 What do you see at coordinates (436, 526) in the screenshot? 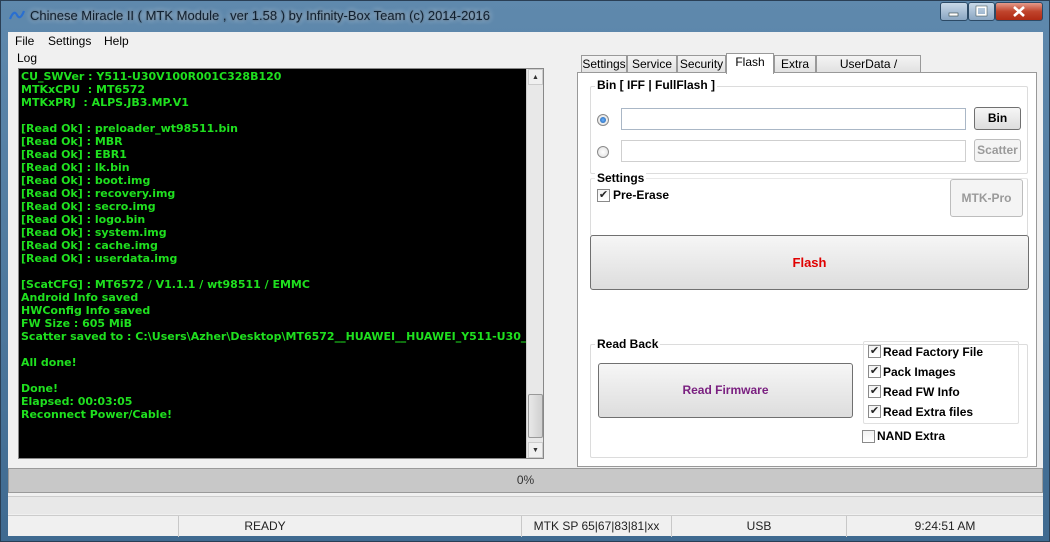
I see `status-spacer` at bounding box center [436, 526].